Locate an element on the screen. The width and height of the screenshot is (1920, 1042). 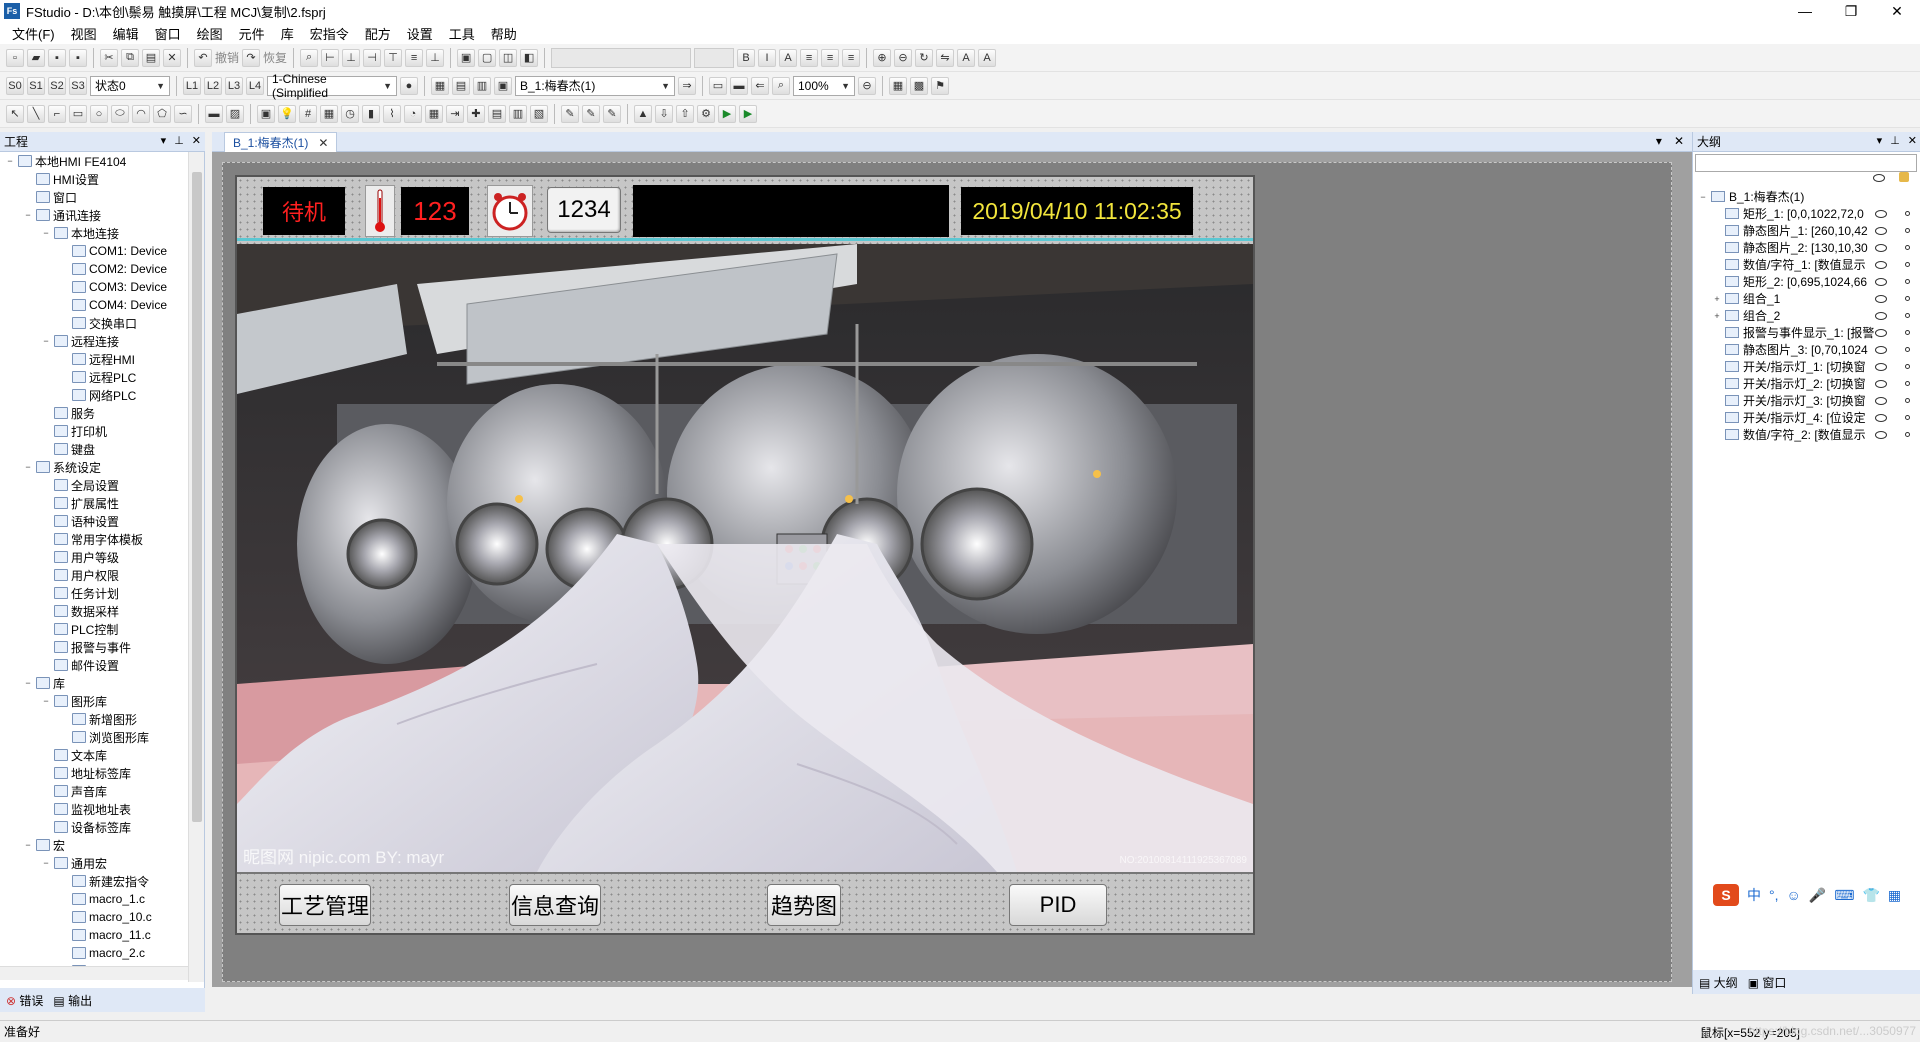
tab-list-icon: ▾ is located at coordinates (1659, 141).